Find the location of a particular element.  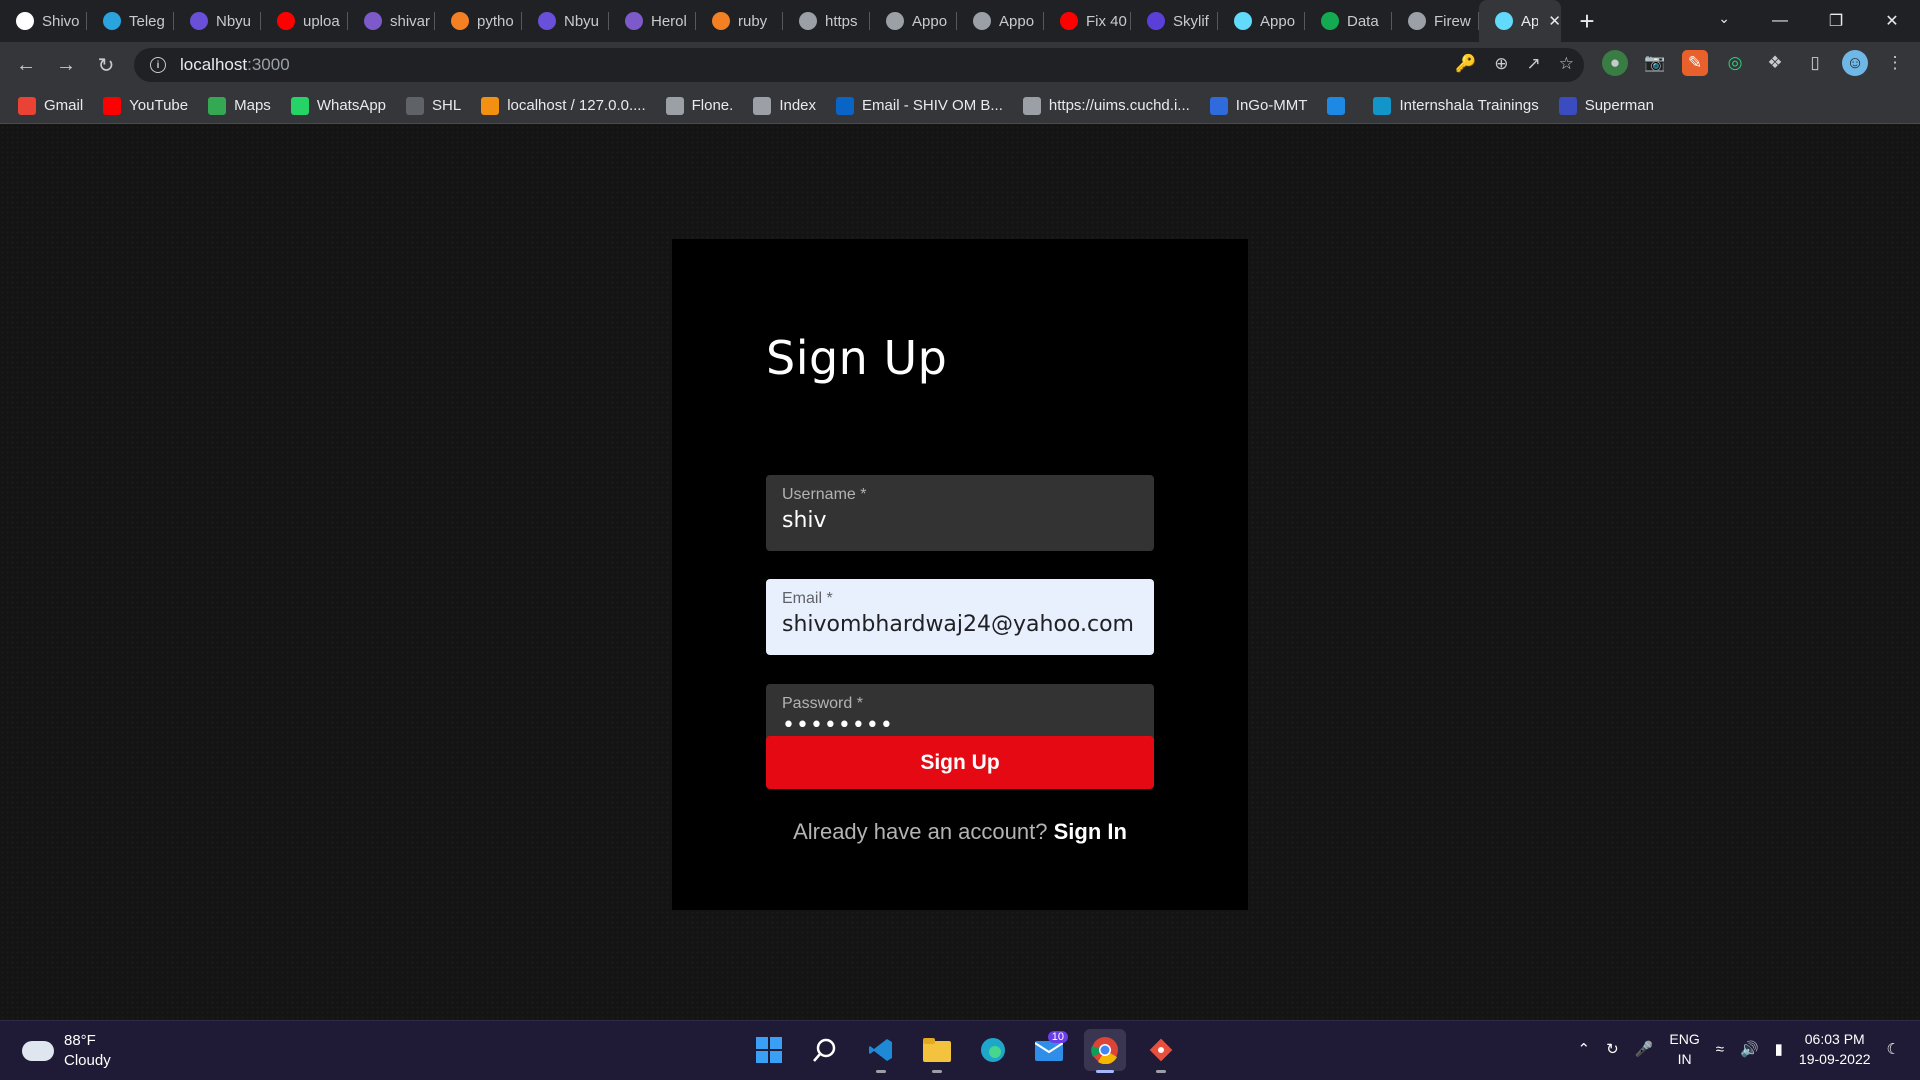

key-icon: 🔑 is located at coordinates (1465, 64).